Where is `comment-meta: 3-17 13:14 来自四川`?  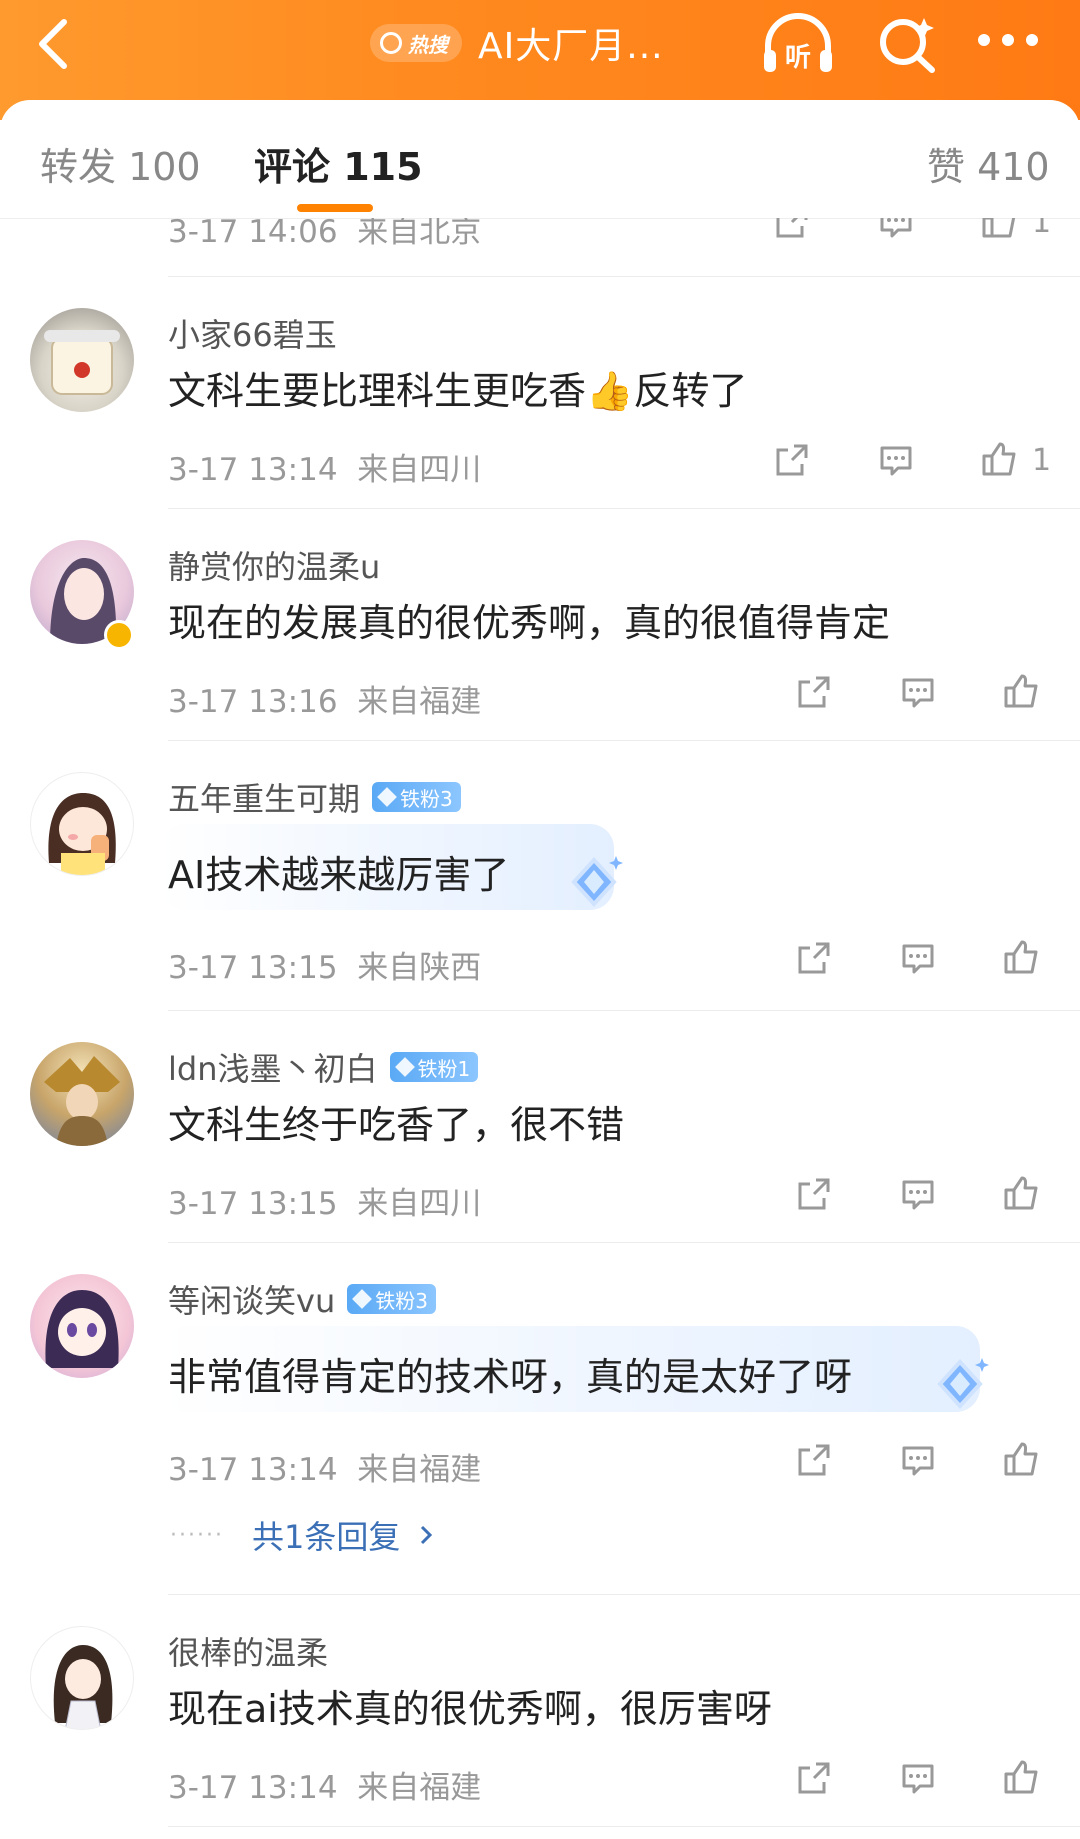 comment-meta: 3-17 13:14 来自四川 is located at coordinates (324, 466).